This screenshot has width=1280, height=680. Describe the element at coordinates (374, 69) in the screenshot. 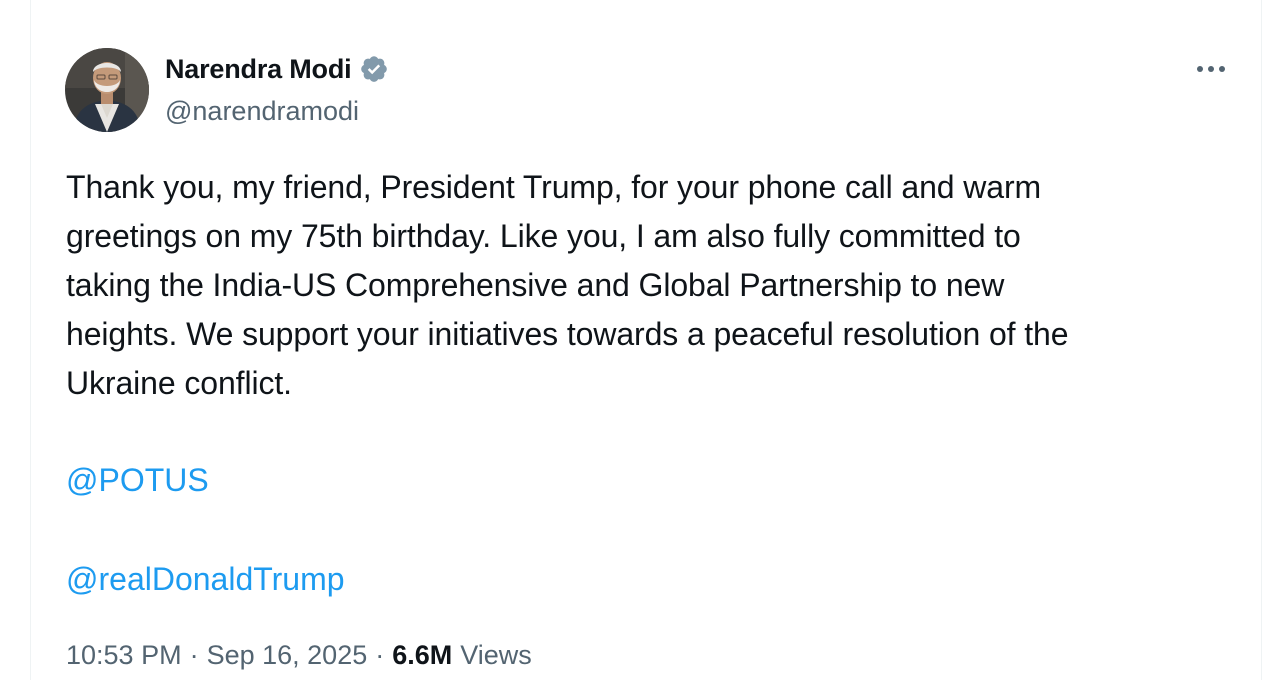

I see `verified-badge-icon` at that location.